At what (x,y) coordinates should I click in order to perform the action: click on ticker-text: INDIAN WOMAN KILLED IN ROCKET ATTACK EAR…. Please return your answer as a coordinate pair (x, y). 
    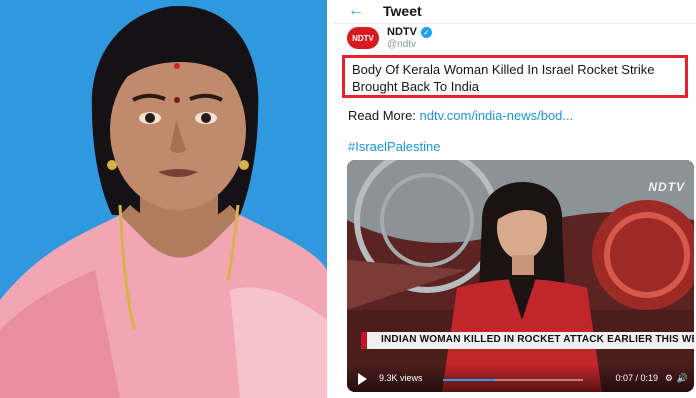
    Looking at the image, I should click on (537, 339).